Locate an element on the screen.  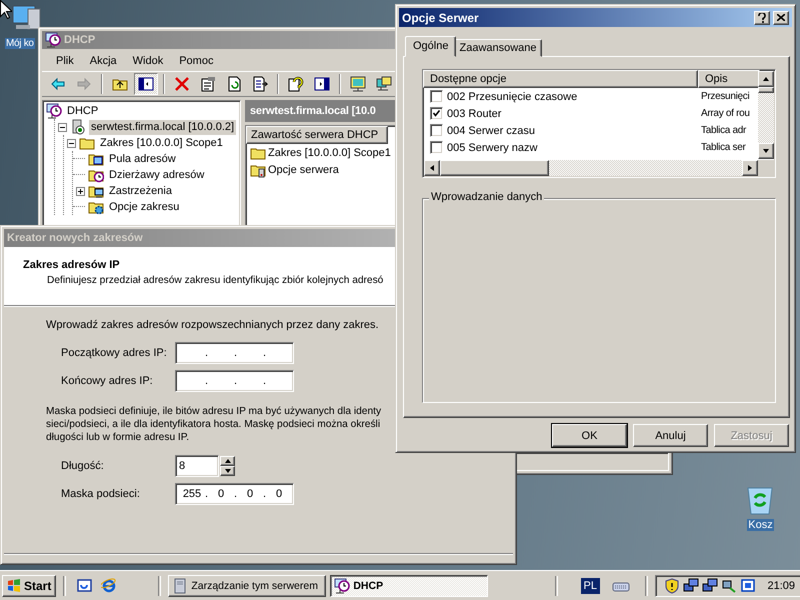
properties-icon is located at coordinates (208, 84).